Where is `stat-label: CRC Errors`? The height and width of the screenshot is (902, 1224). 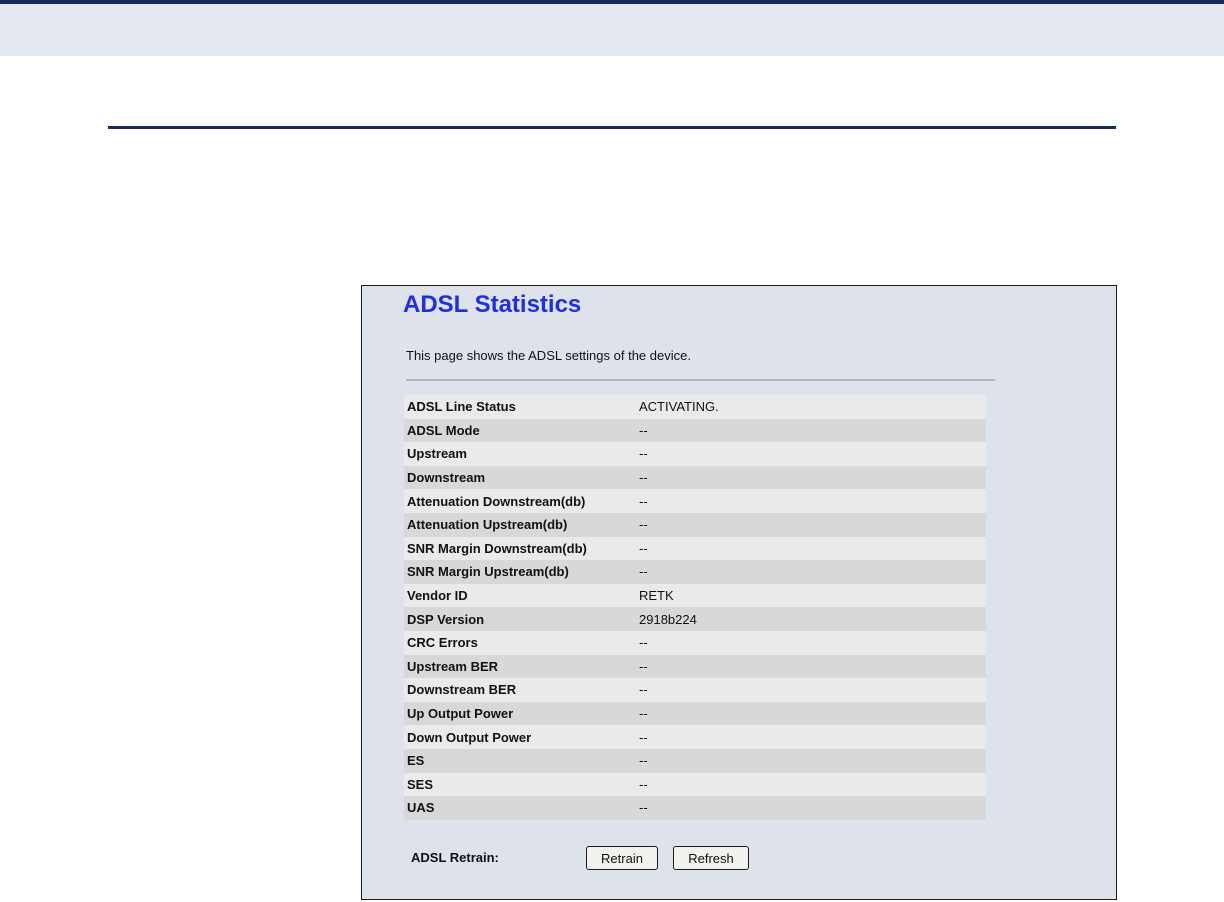 stat-label: CRC Errors is located at coordinates (520, 642).